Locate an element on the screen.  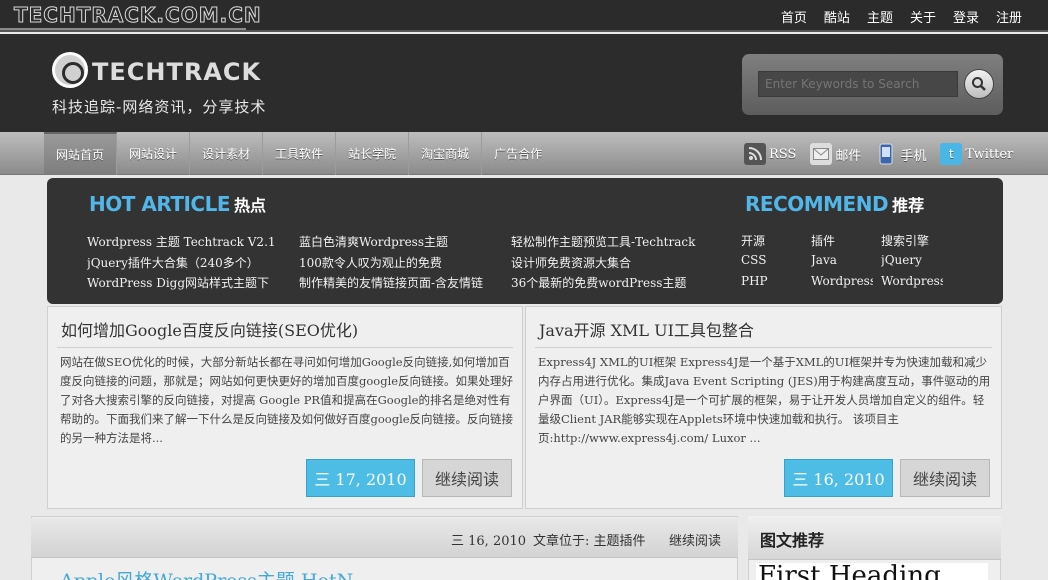
post-title: 如何增加Google百度反向链接(SEO优化) is located at coordinates (209, 329).